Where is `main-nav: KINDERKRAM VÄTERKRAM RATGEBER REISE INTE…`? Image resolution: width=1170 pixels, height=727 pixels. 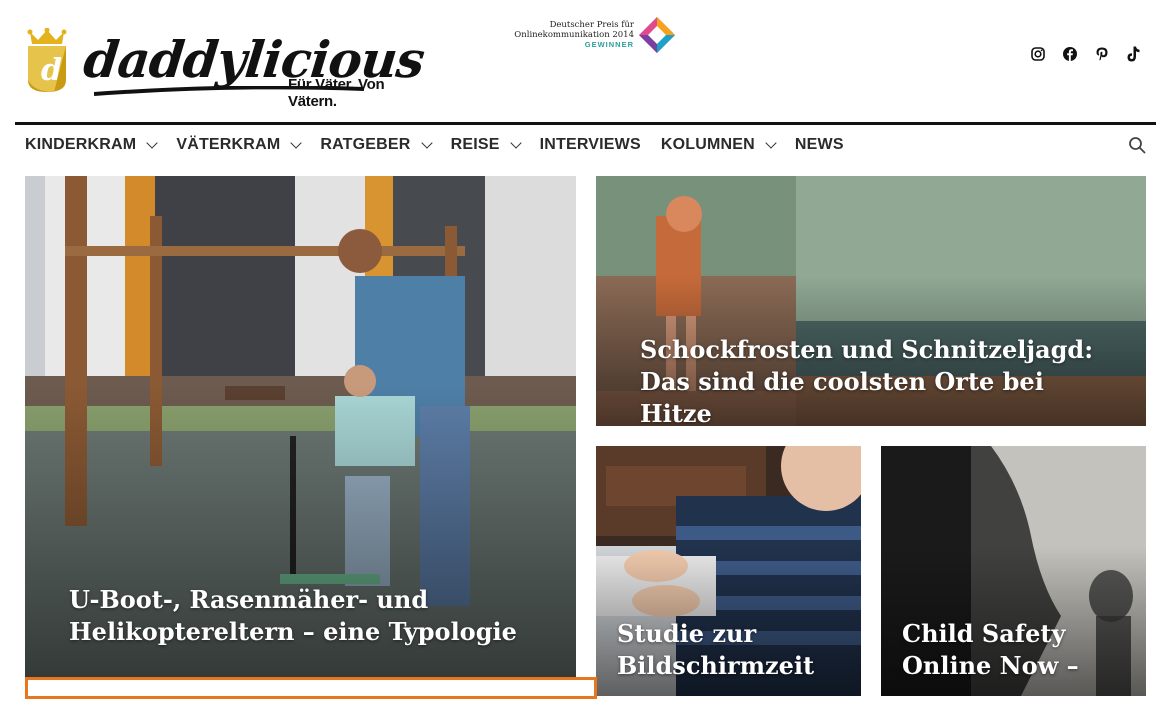 main-nav: KINDERKRAM VÄTERKRAM RATGEBER REISE INTE… is located at coordinates (444, 145).